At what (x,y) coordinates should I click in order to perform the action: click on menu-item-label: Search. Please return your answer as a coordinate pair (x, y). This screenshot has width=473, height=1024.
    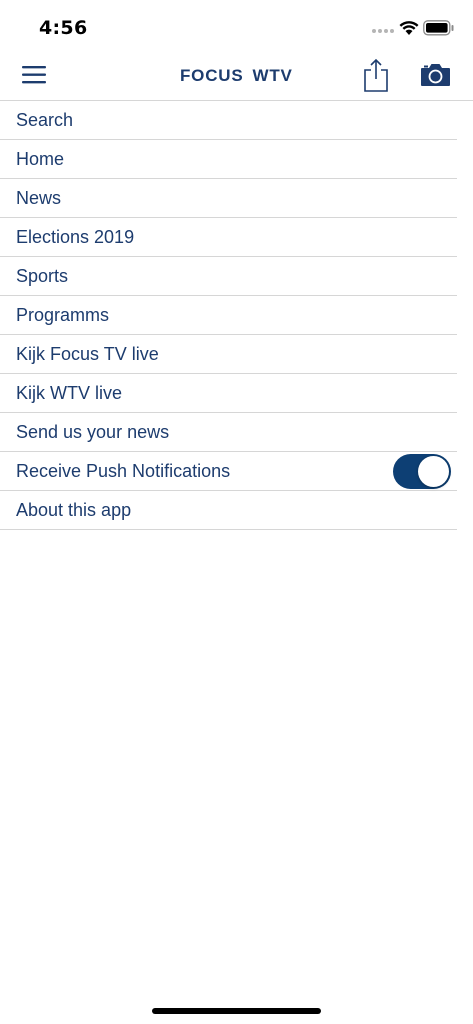
    Looking at the image, I should click on (45, 119).